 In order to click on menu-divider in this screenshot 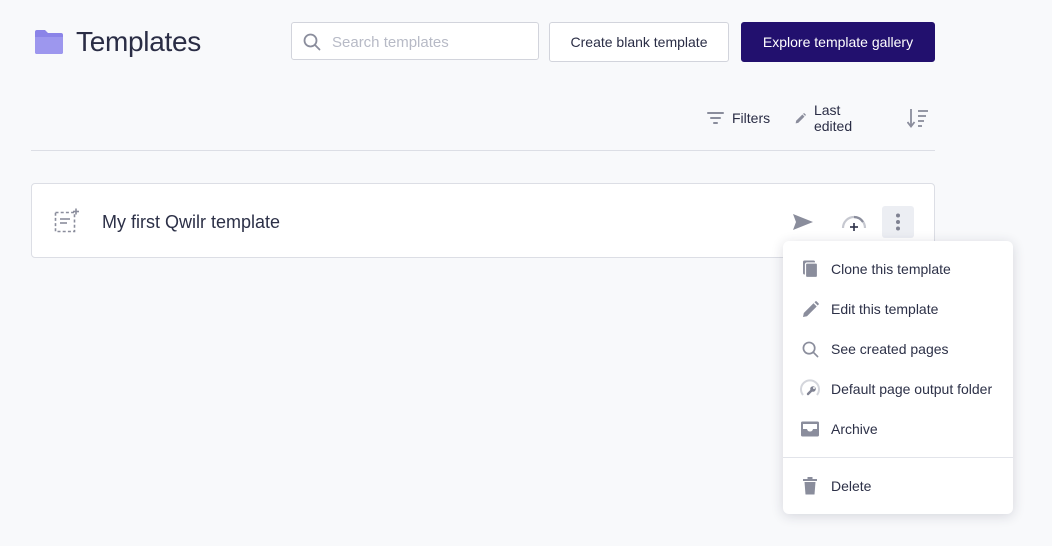, I will do `click(898, 457)`.